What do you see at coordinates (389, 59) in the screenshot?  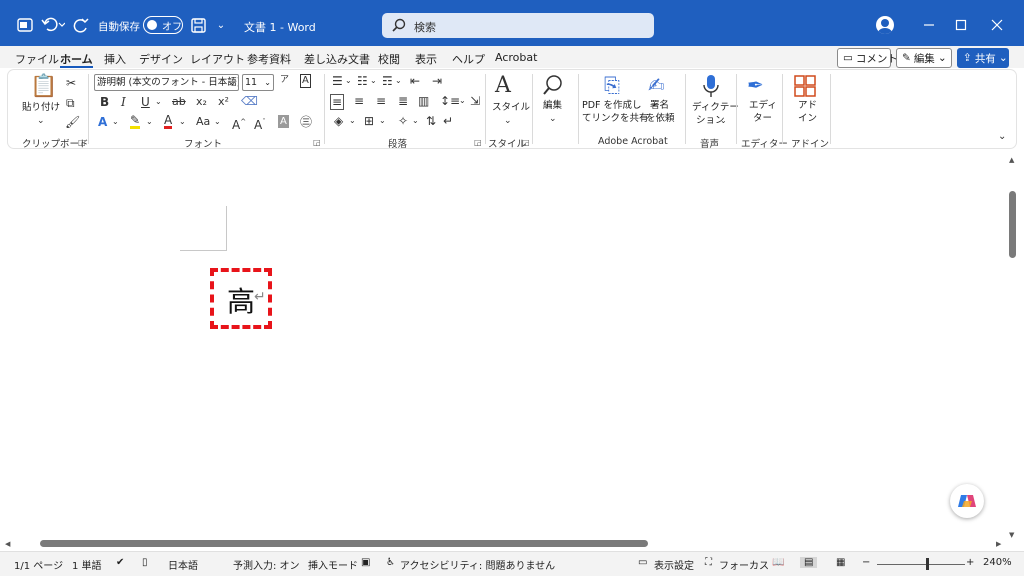 I see `tab-review: 校閲` at bounding box center [389, 59].